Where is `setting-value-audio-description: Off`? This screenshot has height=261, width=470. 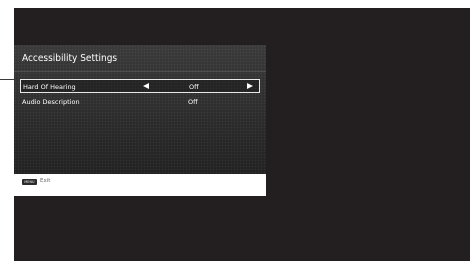
setting-value-audio-description: Off is located at coordinates (193, 102).